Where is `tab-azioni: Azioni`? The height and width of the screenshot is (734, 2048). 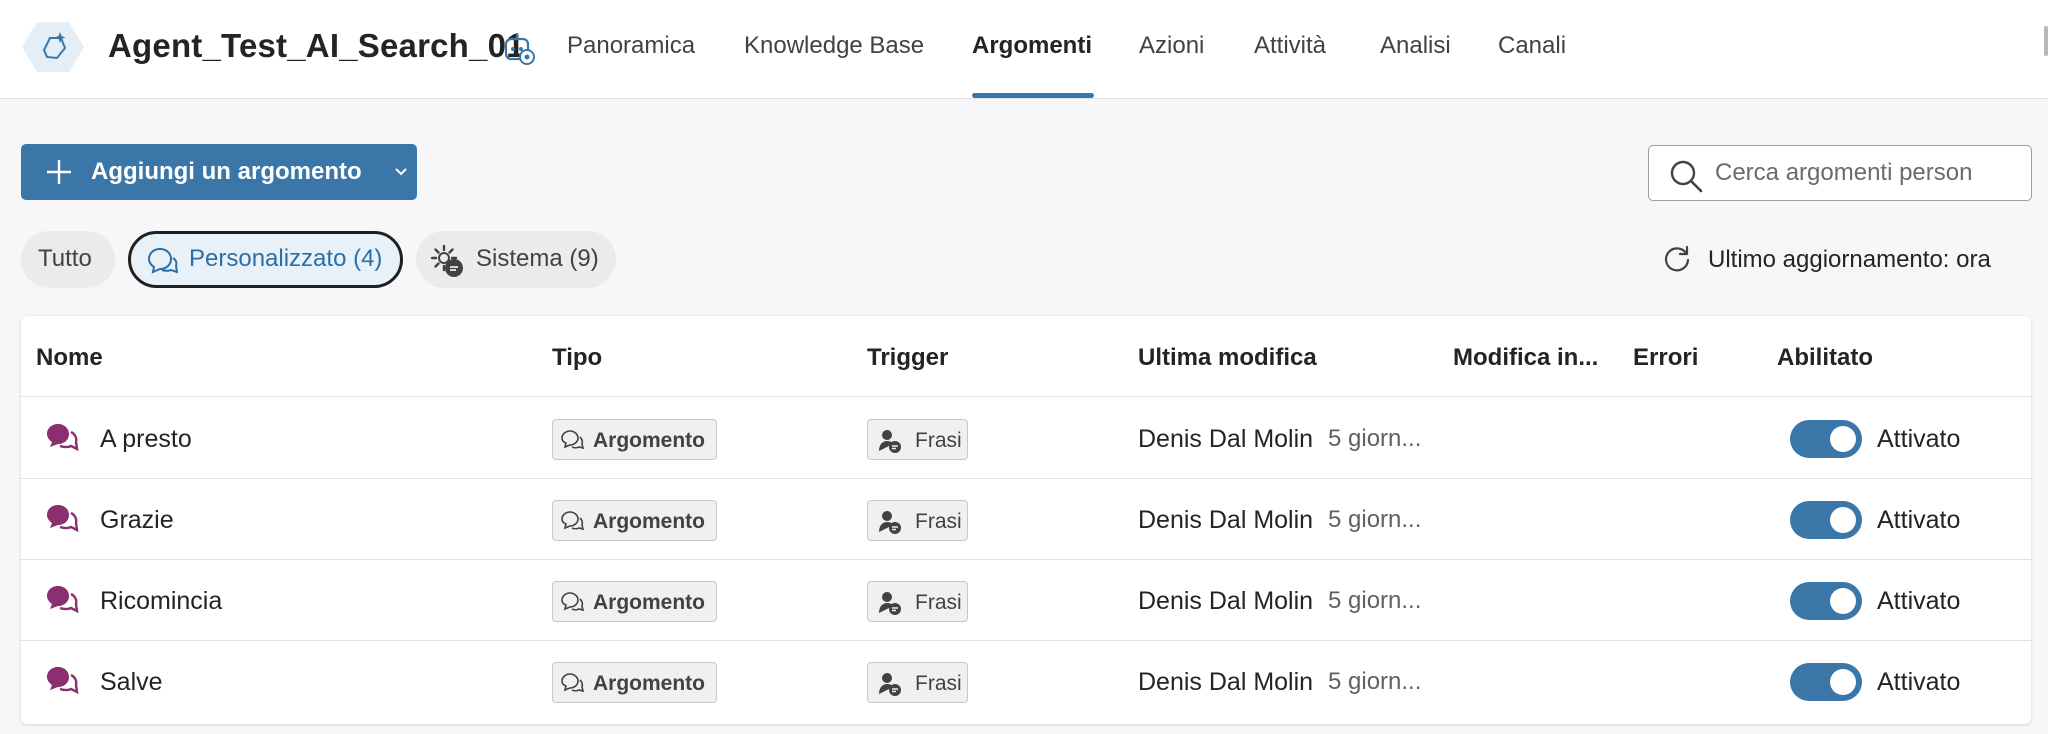 tab-azioni: Azioni is located at coordinates (1171, 46).